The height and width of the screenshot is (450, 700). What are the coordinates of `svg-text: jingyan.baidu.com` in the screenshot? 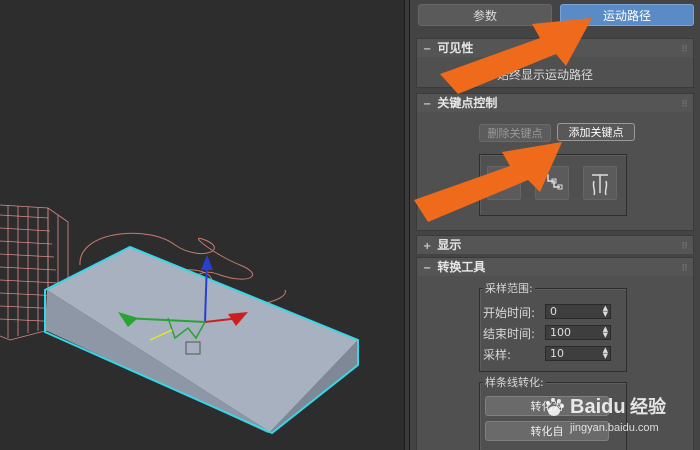 It's located at (614, 428).